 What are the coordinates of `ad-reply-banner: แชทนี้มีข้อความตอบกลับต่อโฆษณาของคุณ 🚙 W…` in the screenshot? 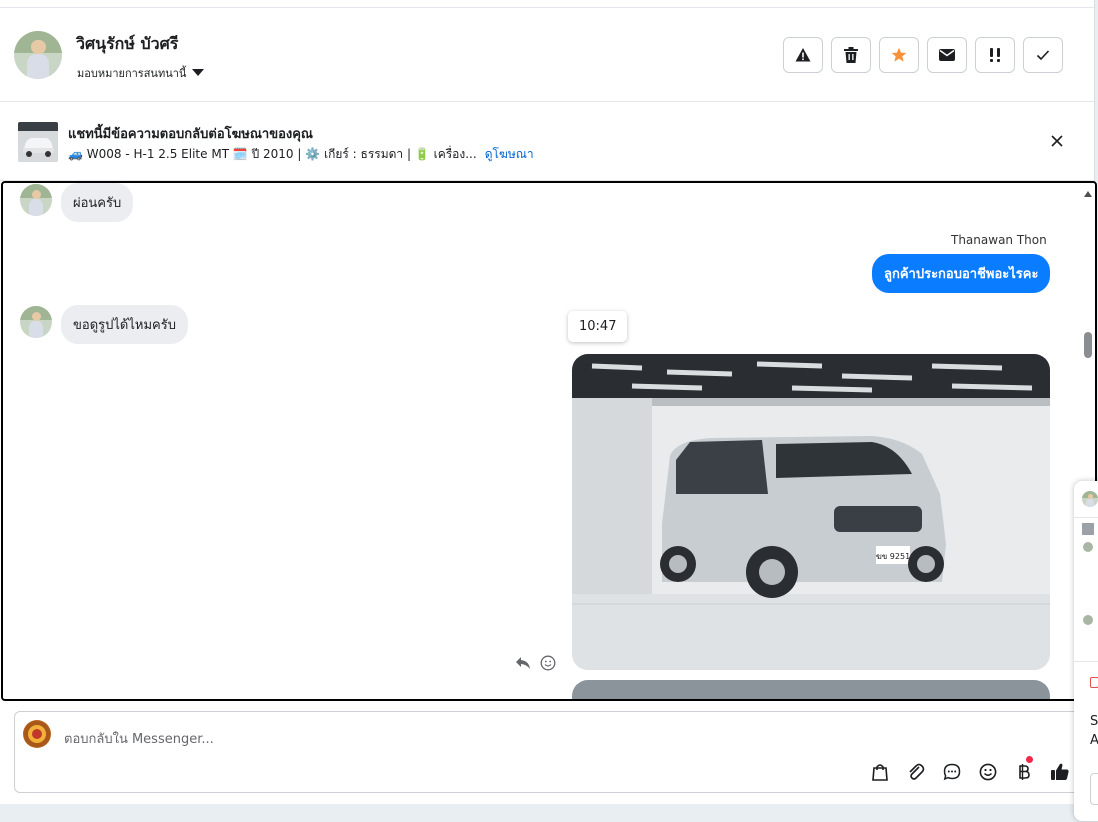 It's located at (547, 141).